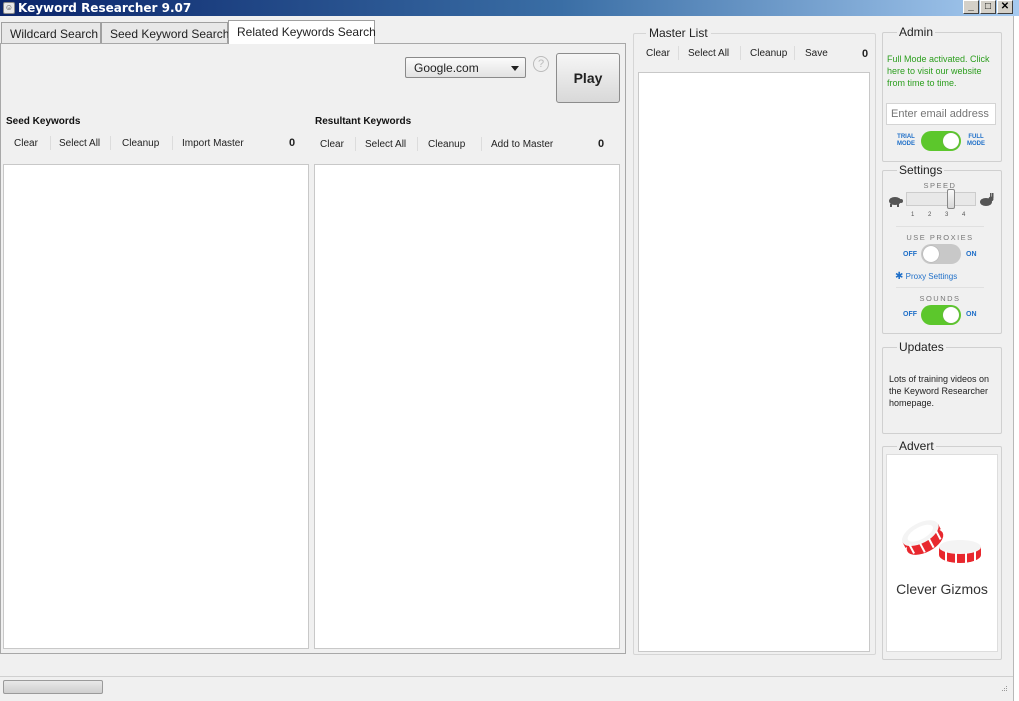  Describe the element at coordinates (446, 68) in the screenshot. I see `search-engine-value: Google.com` at that location.